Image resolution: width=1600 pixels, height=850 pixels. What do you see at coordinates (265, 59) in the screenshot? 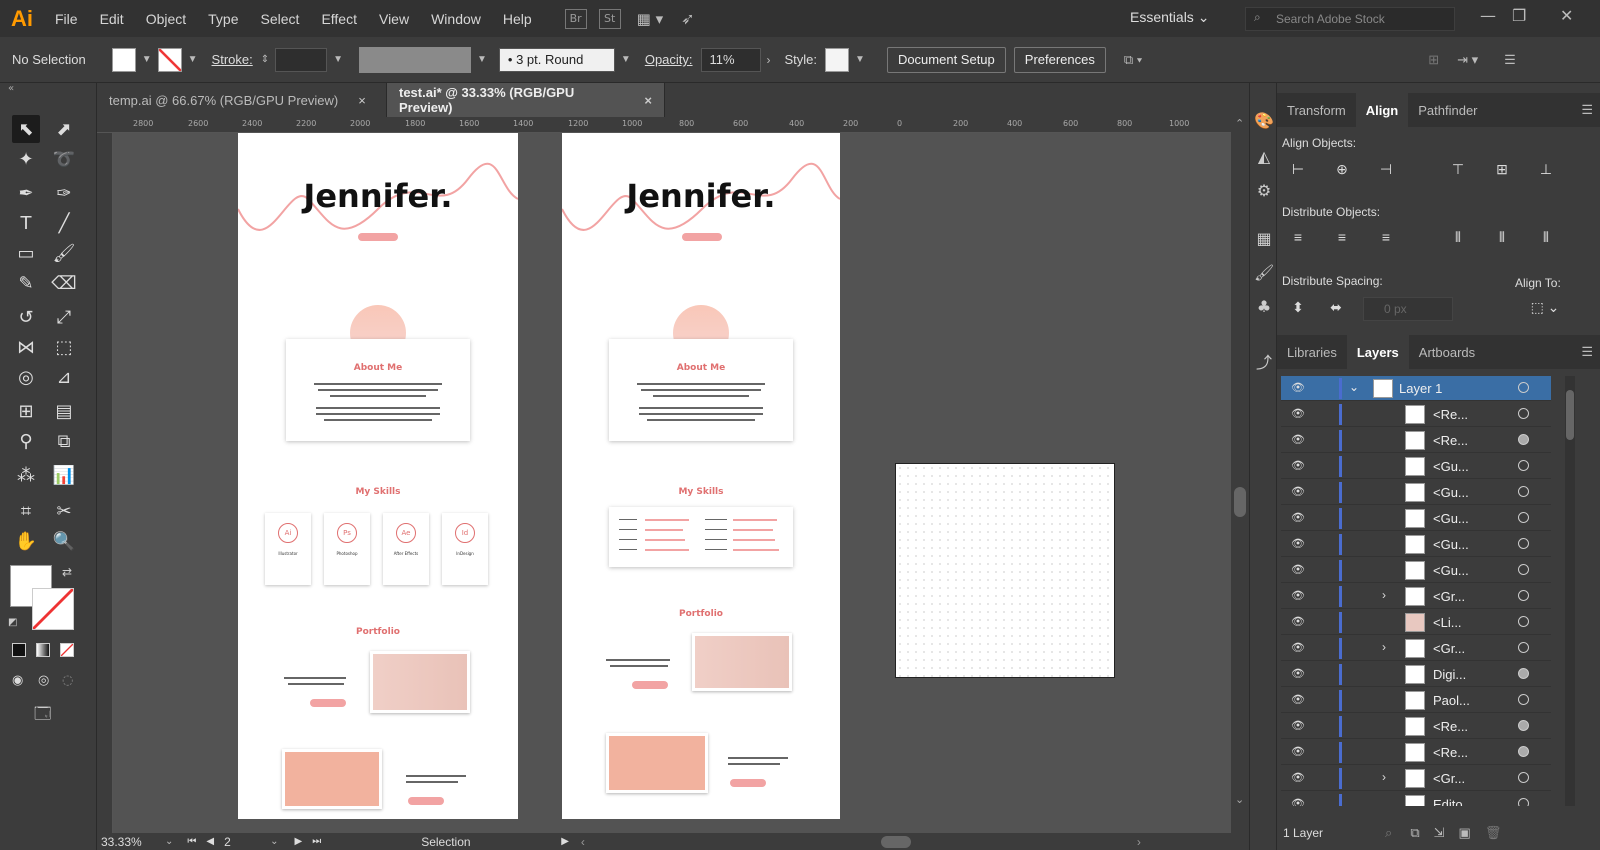
I see `stepper-icon: ⇕` at bounding box center [265, 59].